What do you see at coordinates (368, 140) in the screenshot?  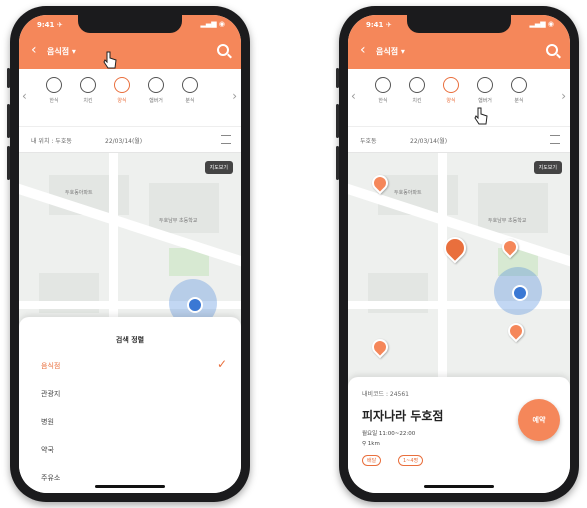 I see `location-filter: 두호동` at bounding box center [368, 140].